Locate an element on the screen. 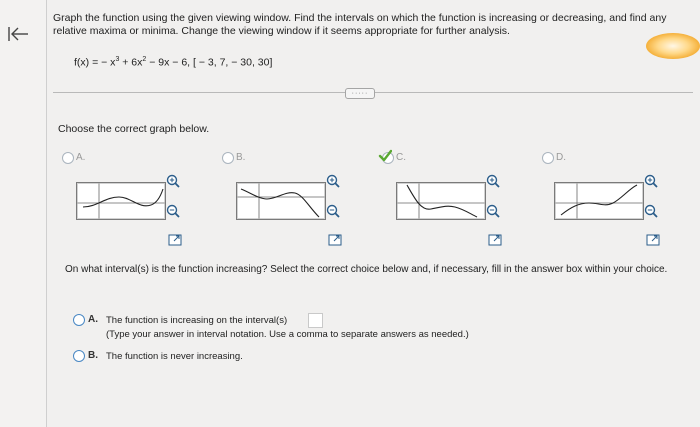 The image size is (700, 427). answer-b-text: The function is never increasing. is located at coordinates (174, 356).